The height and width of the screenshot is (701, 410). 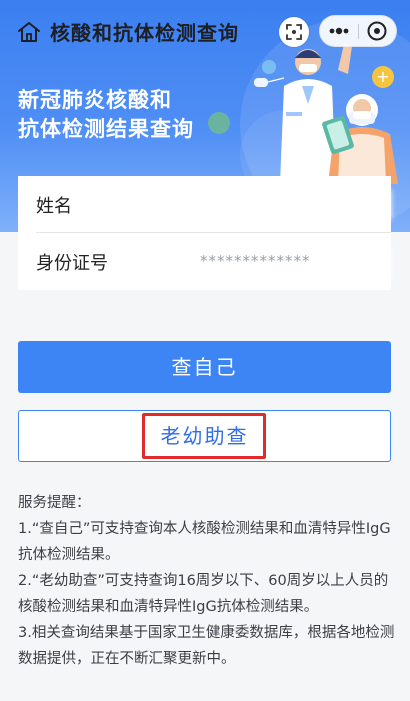 What do you see at coordinates (106, 129) in the screenshot?
I see `hero-title-line-2: 抗体检测结果查询` at bounding box center [106, 129].